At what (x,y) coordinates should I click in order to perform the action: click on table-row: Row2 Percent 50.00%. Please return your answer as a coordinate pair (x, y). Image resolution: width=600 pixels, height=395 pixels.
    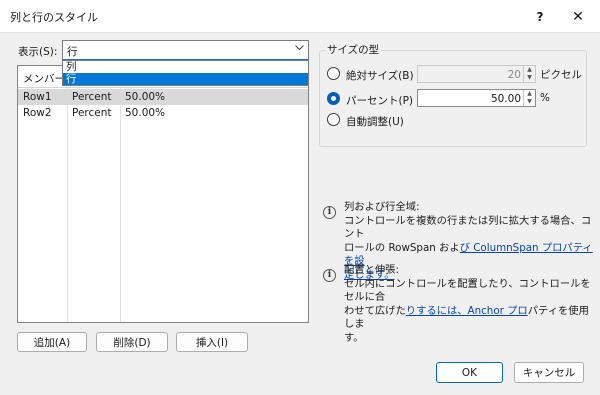
    Looking at the image, I should click on (163, 113).